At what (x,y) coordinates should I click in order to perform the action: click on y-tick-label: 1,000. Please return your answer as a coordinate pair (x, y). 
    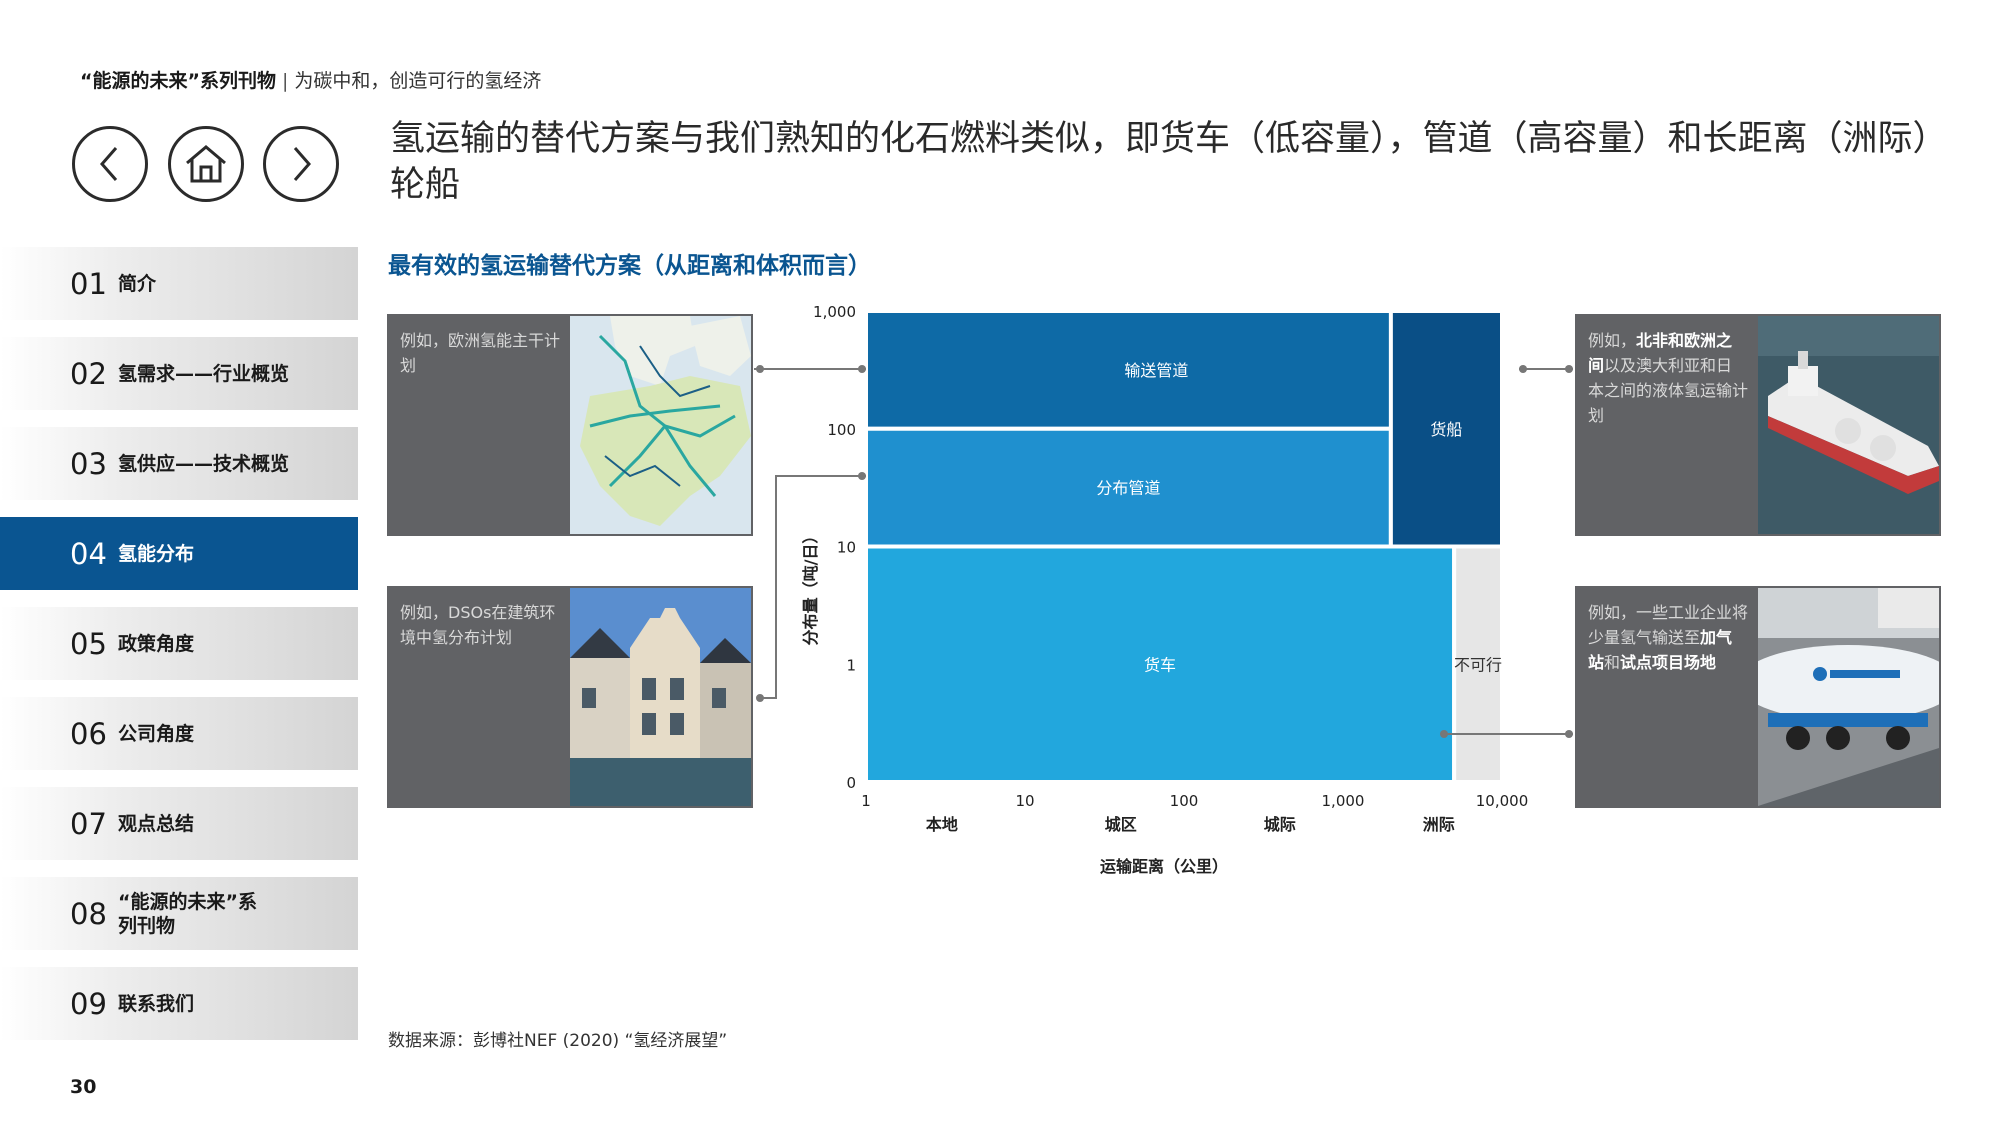
    Looking at the image, I should click on (834, 312).